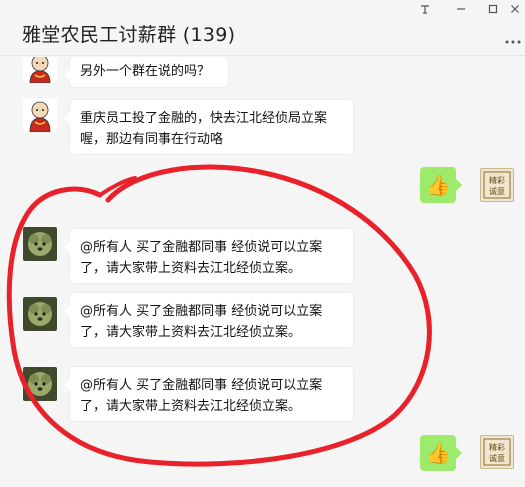 Image resolution: width=525 pixels, height=487 pixels. I want to click on pin-icon, so click(425, 10).